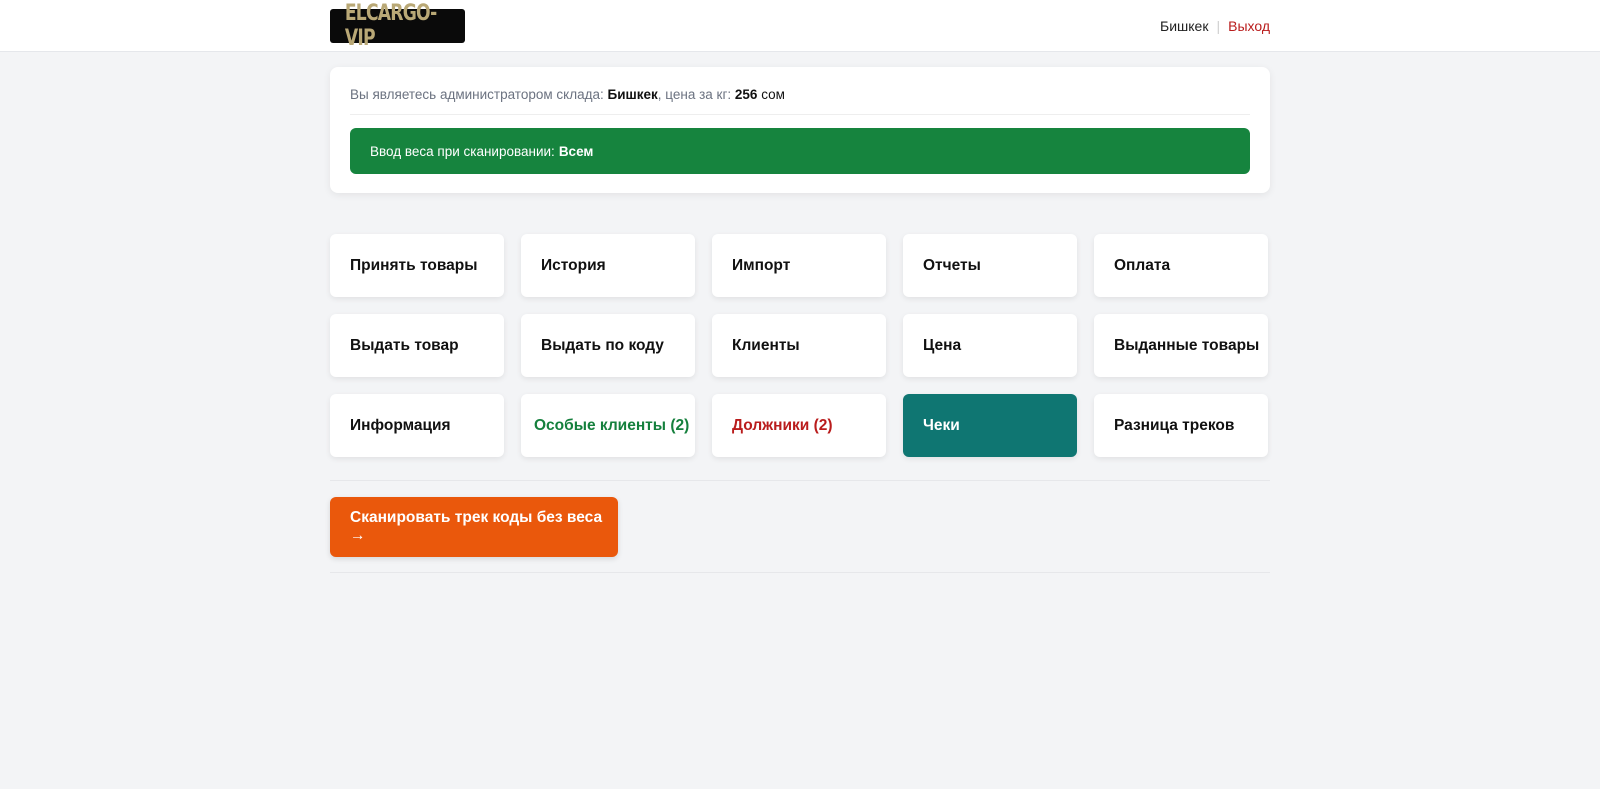 The width and height of the screenshot is (1600, 789). Describe the element at coordinates (800, 480) in the screenshot. I see `section-divider-top` at that location.